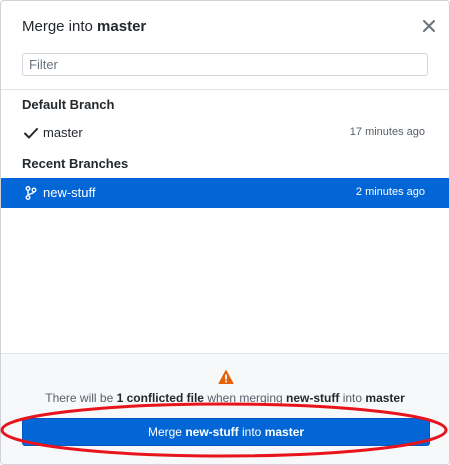  I want to click on branch-time: 17 minutes ago, so click(387, 132).